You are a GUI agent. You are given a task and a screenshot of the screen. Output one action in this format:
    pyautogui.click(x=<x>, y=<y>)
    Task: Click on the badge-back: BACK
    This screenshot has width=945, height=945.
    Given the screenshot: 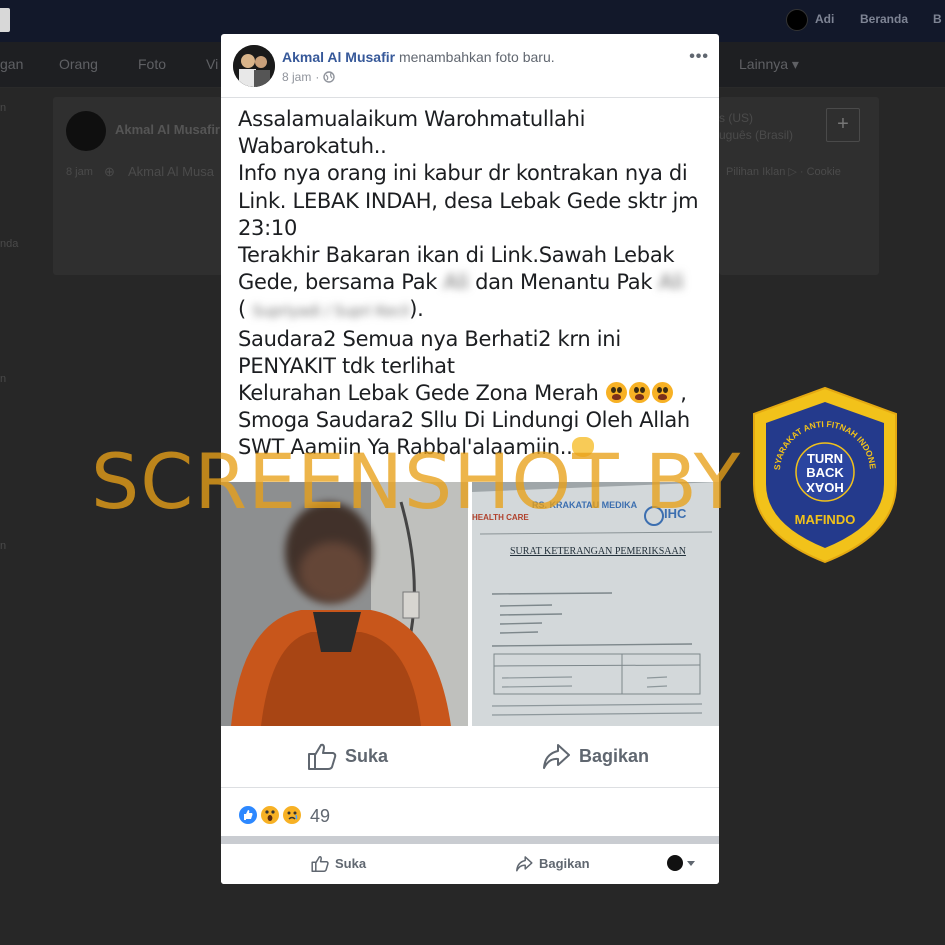 What is the action you would take?
    pyautogui.click(x=825, y=472)
    